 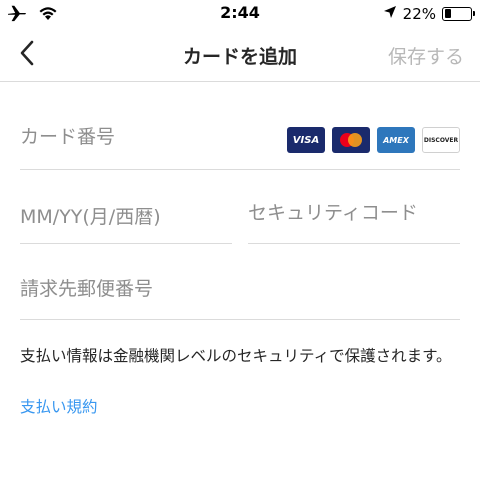 What do you see at coordinates (396, 140) in the screenshot?
I see `amex-logo-icon: AMEX` at bounding box center [396, 140].